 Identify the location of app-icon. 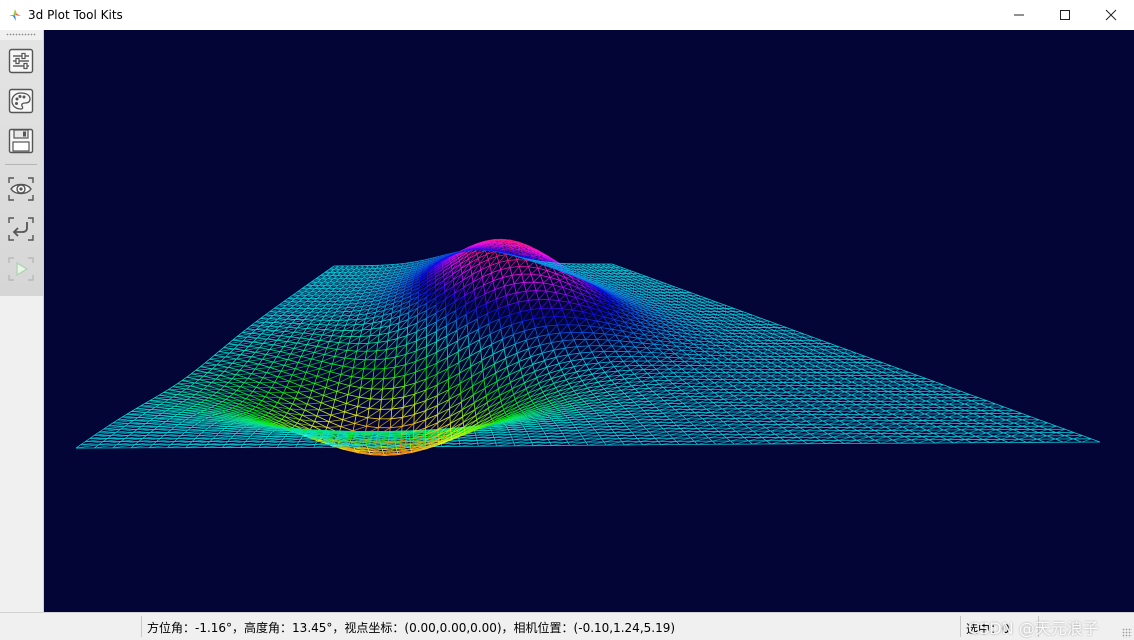
(15, 15).